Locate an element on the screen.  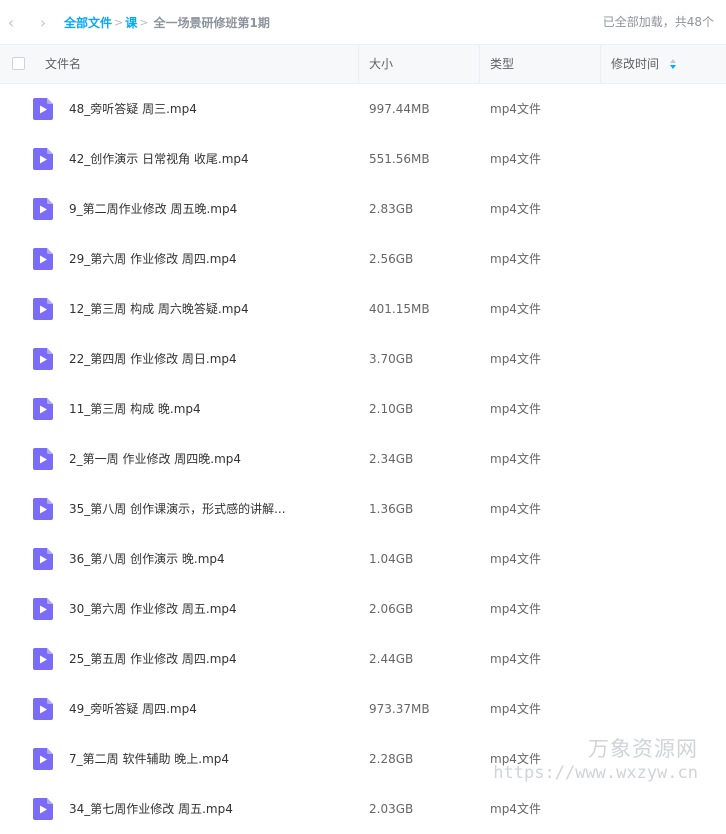
file-row: 36_第八周 创作演示 晚.mp4 1.04GB mp4文件 is located at coordinates (363, 559).